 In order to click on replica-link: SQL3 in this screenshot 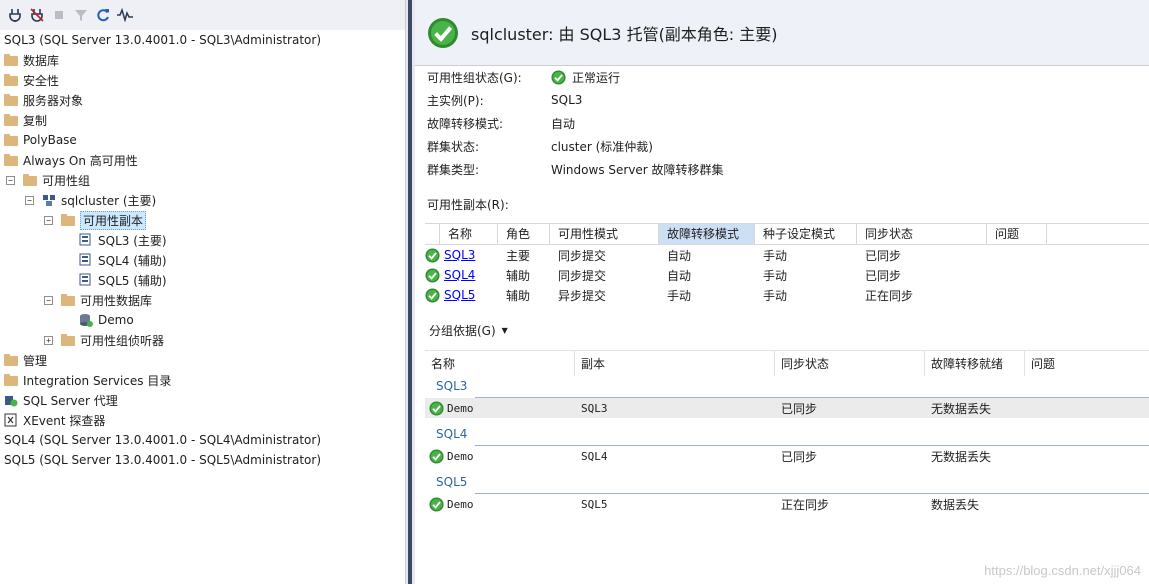, I will do `click(469, 255)`.